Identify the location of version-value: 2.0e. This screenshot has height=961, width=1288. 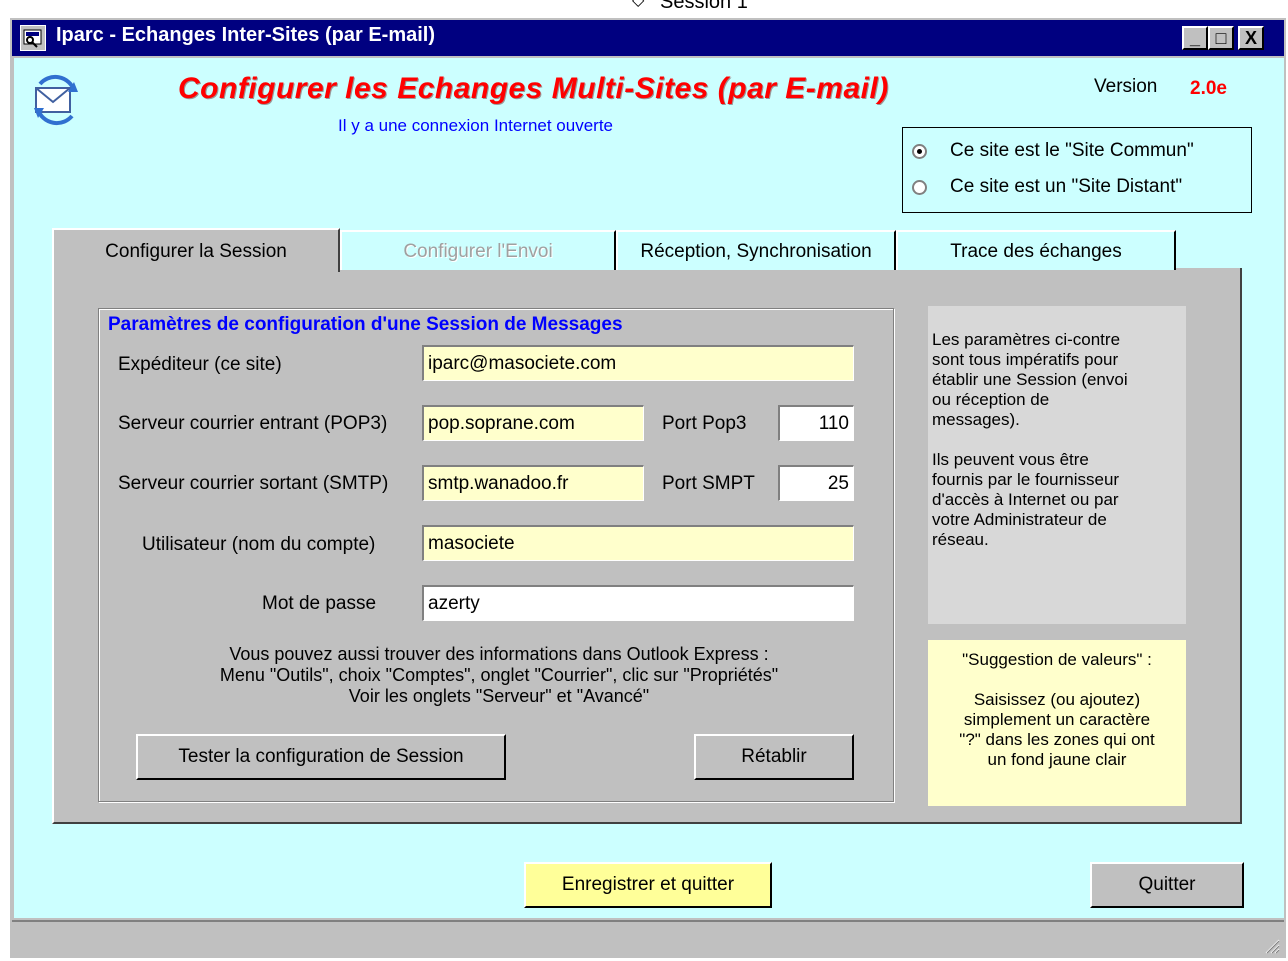
(1208, 88).